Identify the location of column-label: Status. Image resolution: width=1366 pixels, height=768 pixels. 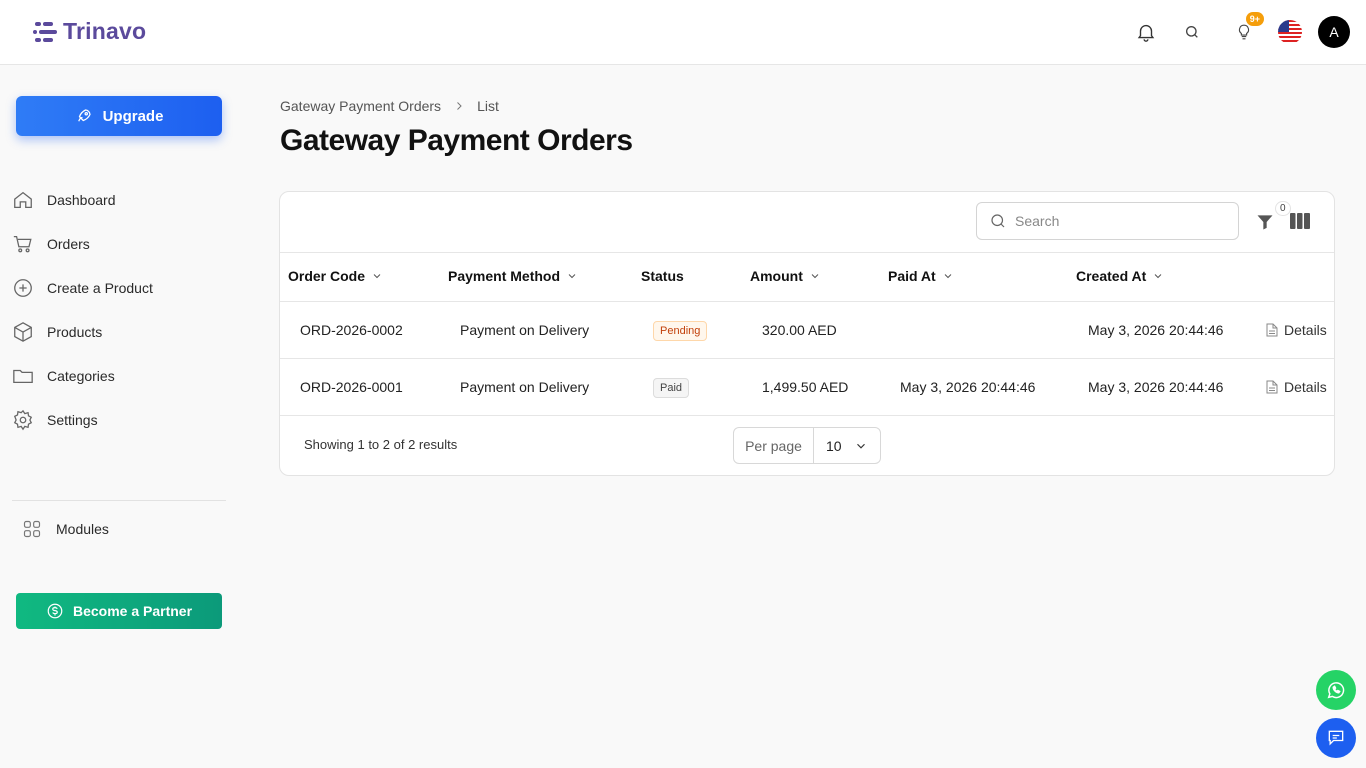
(662, 276).